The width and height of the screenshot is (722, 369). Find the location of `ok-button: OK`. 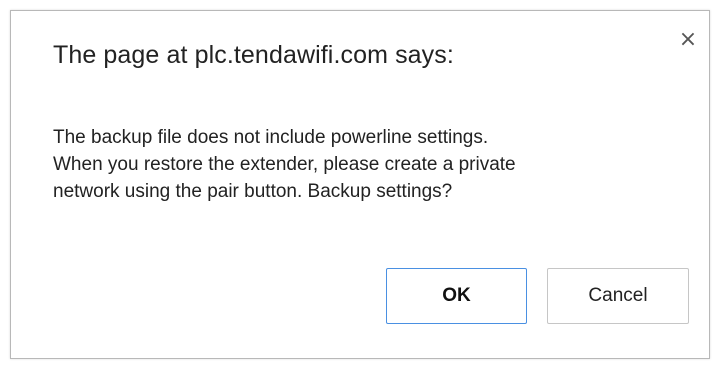

ok-button: OK is located at coordinates (456, 296).